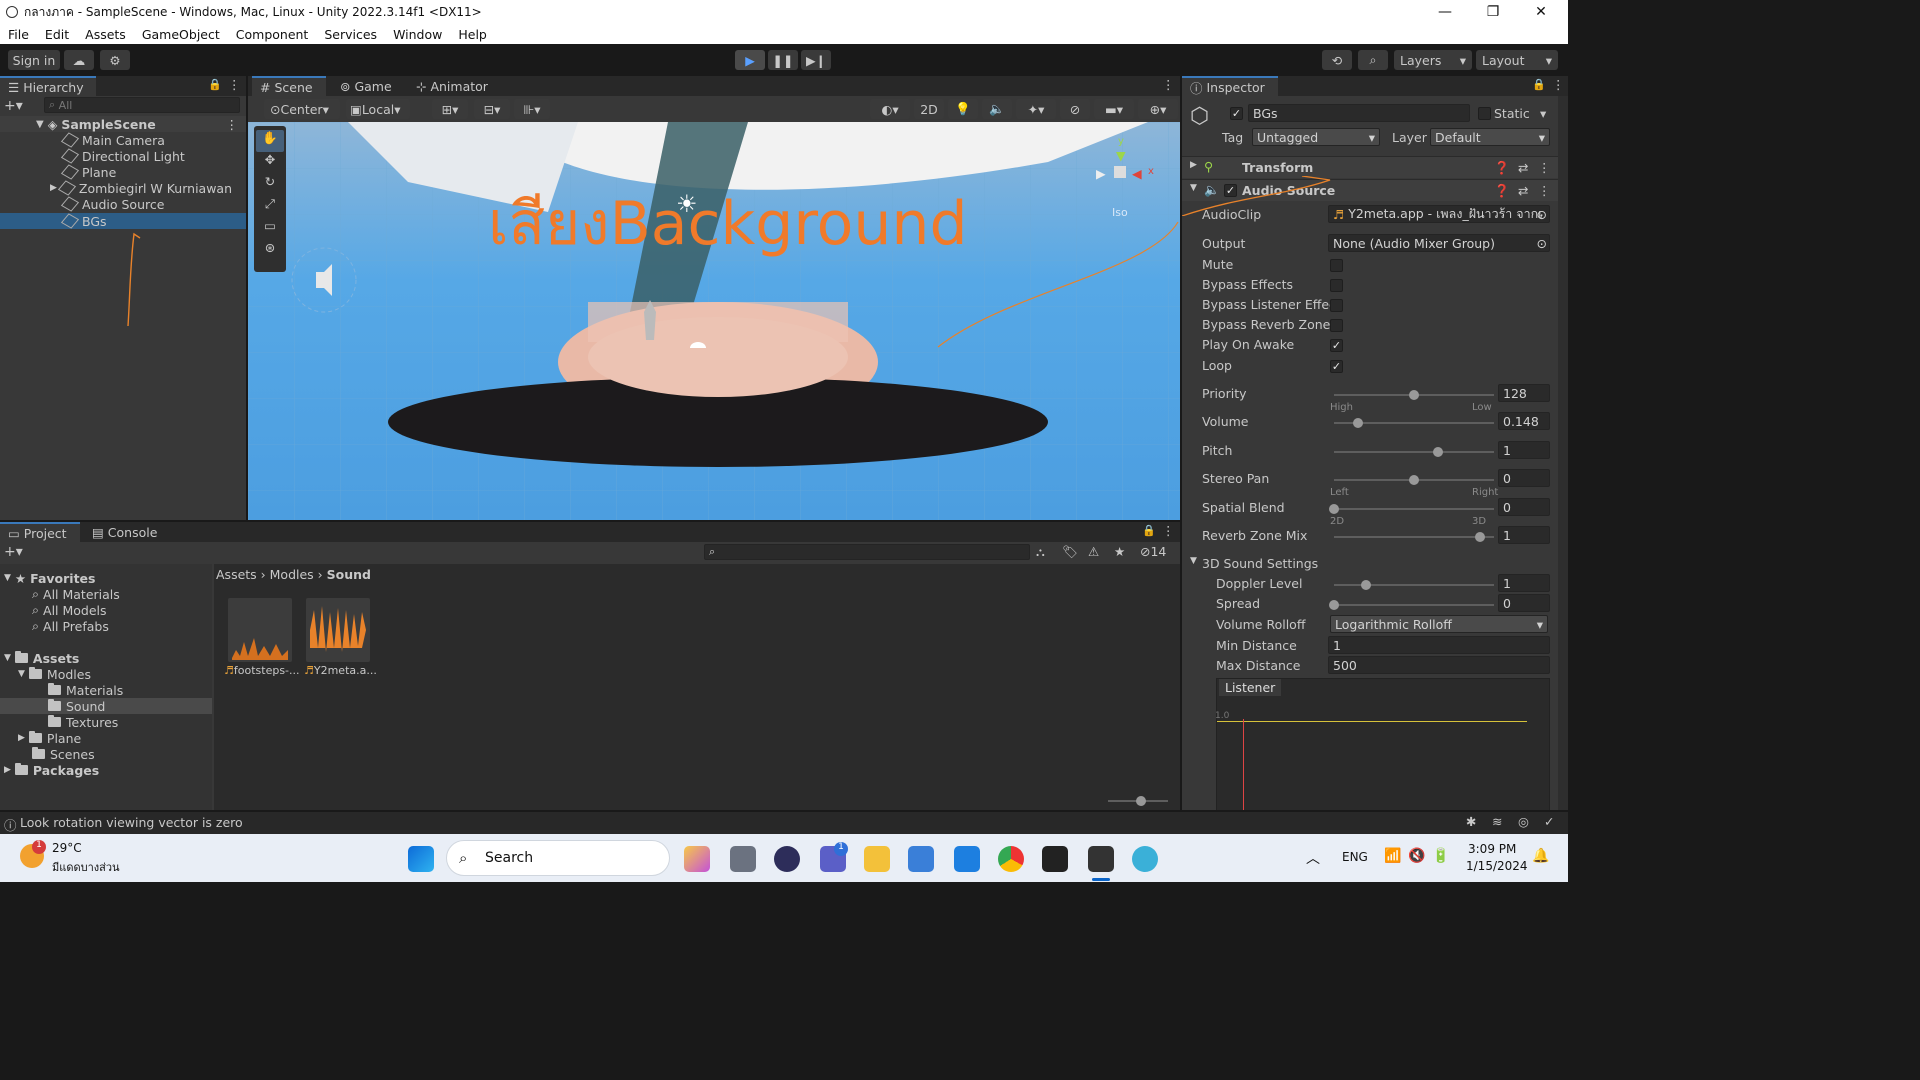  I want to click on shading-mode-button: ◐▾, so click(890, 109).